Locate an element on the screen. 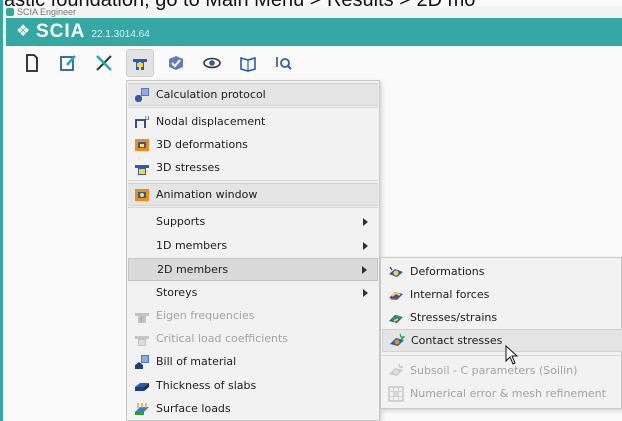 This screenshot has height=421, width=622. 3d-stresses-icon is located at coordinates (142, 169).